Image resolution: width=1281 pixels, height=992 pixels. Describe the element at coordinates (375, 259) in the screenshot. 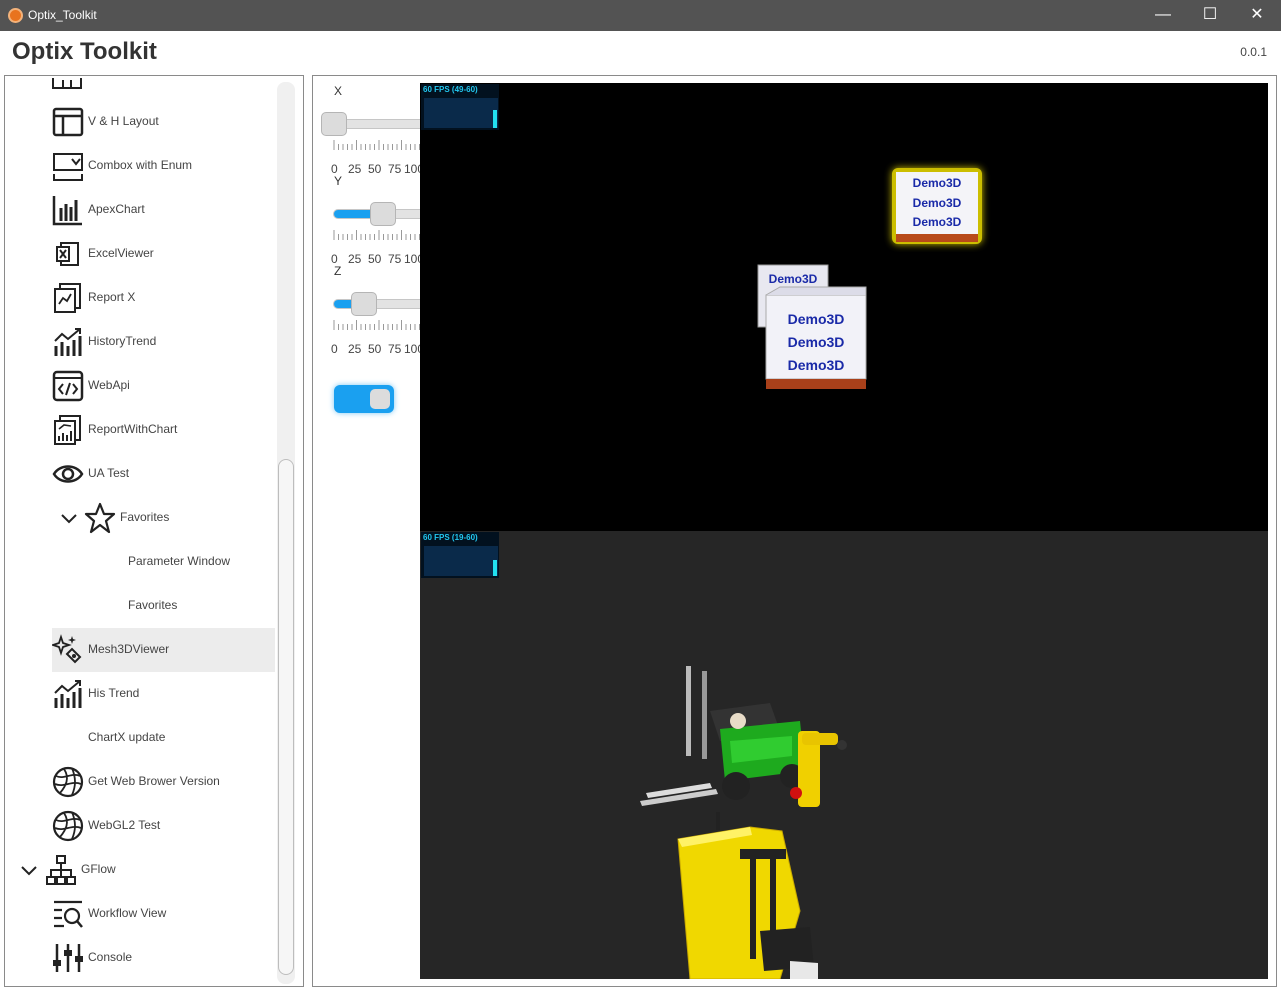

I see `y-tick-label: 50` at that location.